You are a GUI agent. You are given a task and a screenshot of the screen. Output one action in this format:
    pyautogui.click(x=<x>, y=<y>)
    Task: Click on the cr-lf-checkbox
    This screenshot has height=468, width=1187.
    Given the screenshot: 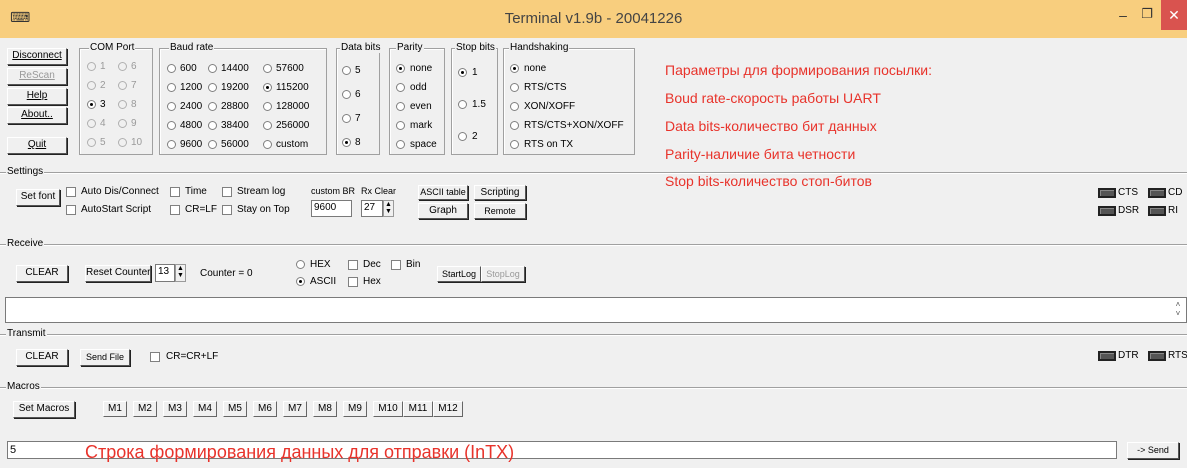 What is the action you would take?
    pyautogui.click(x=175, y=210)
    